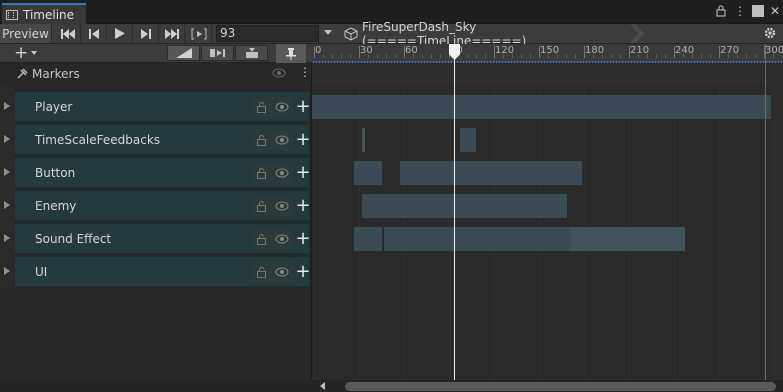 The width and height of the screenshot is (783, 392). I want to click on track-name: UI, so click(41, 272).